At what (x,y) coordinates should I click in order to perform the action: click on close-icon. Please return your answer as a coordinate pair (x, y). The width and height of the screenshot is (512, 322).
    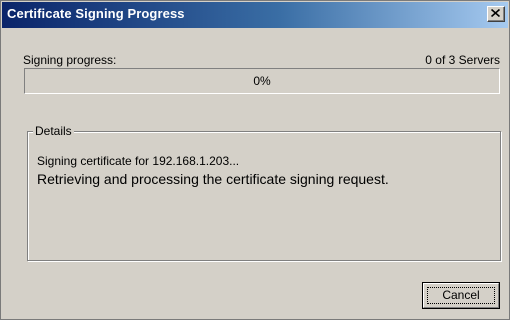
    Looking at the image, I should click on (495, 13).